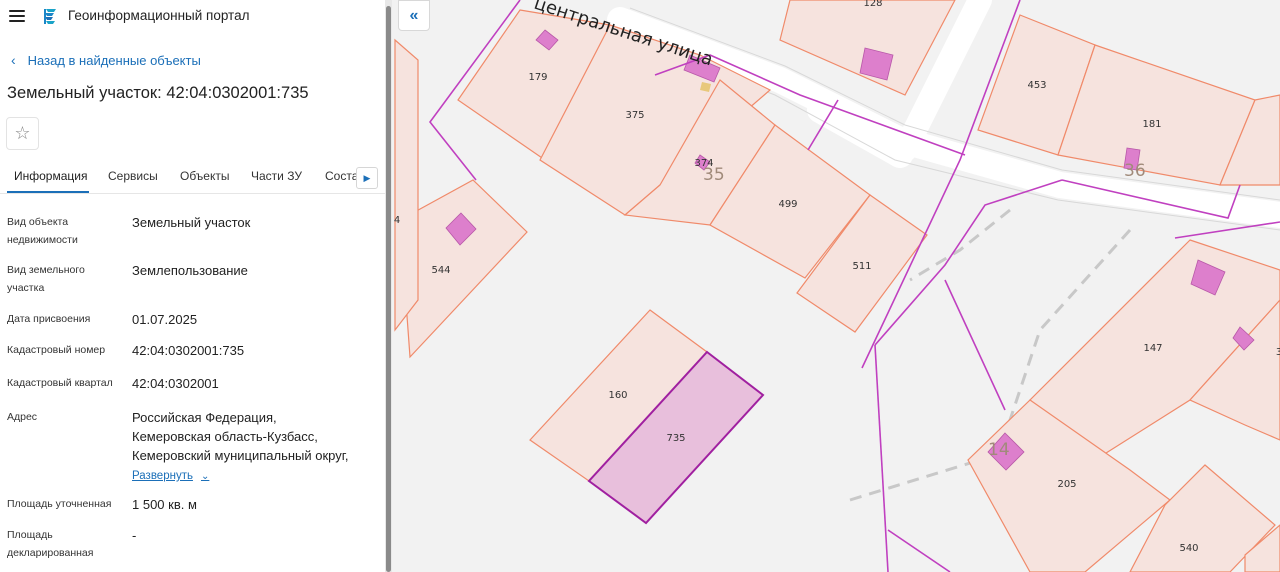 This screenshot has height=572, width=1280. What do you see at coordinates (397, 220) in the screenshot?
I see `parcel-number-label: 4` at bounding box center [397, 220].